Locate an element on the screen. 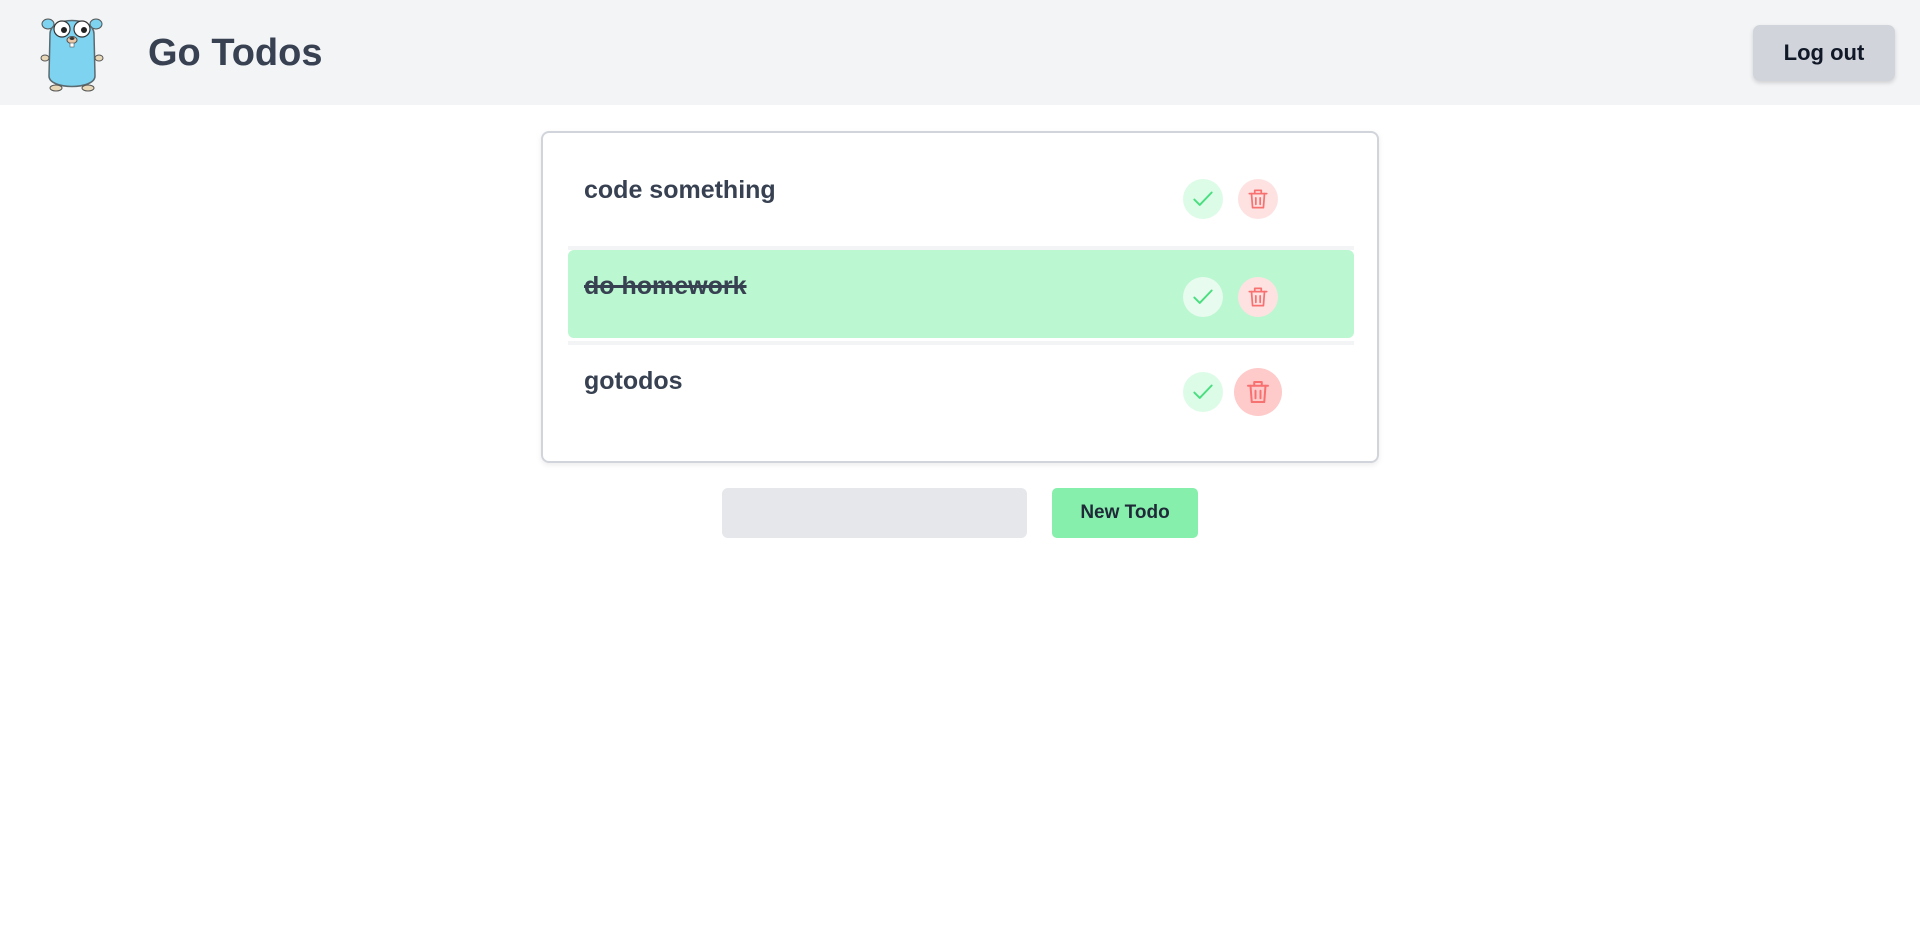 The width and height of the screenshot is (1920, 942). todo-text: code something is located at coordinates (680, 190).